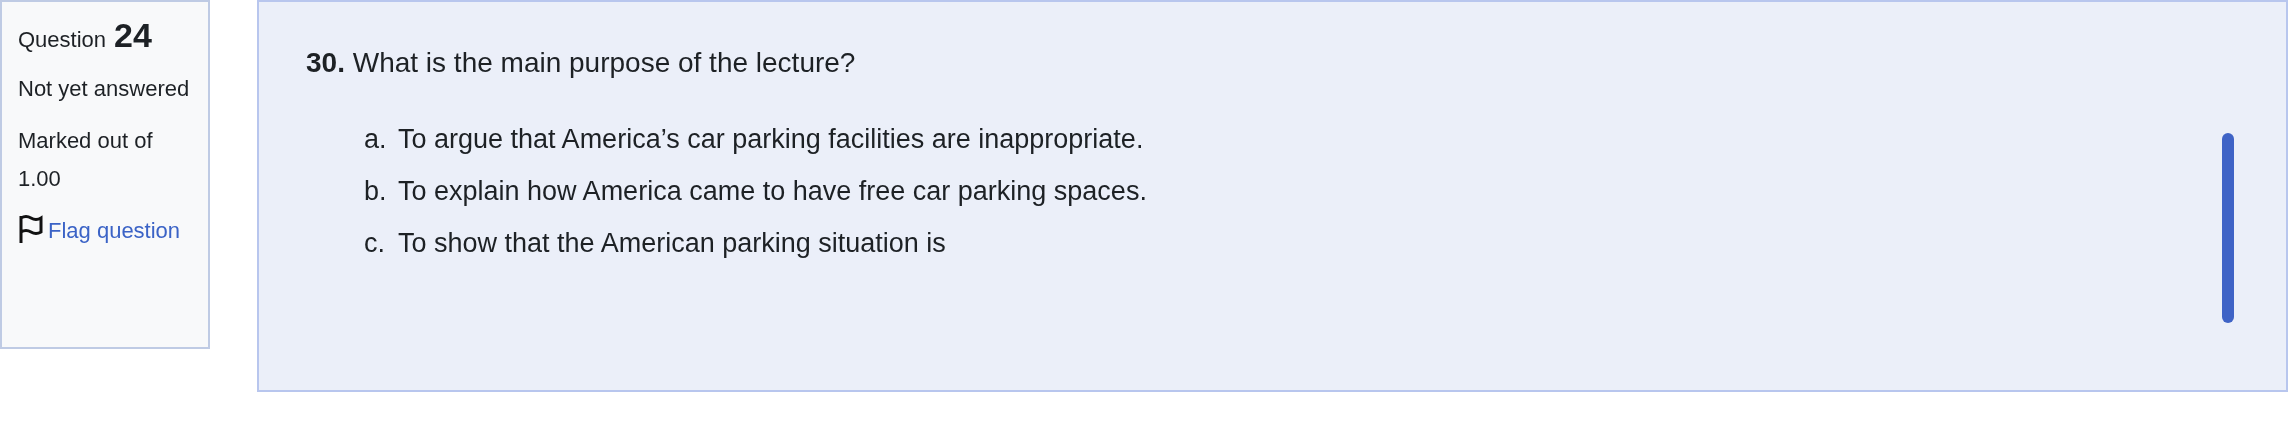  I want to click on answer-option: b. To explain how America came to have free car parking spaces., so click(1293, 191).